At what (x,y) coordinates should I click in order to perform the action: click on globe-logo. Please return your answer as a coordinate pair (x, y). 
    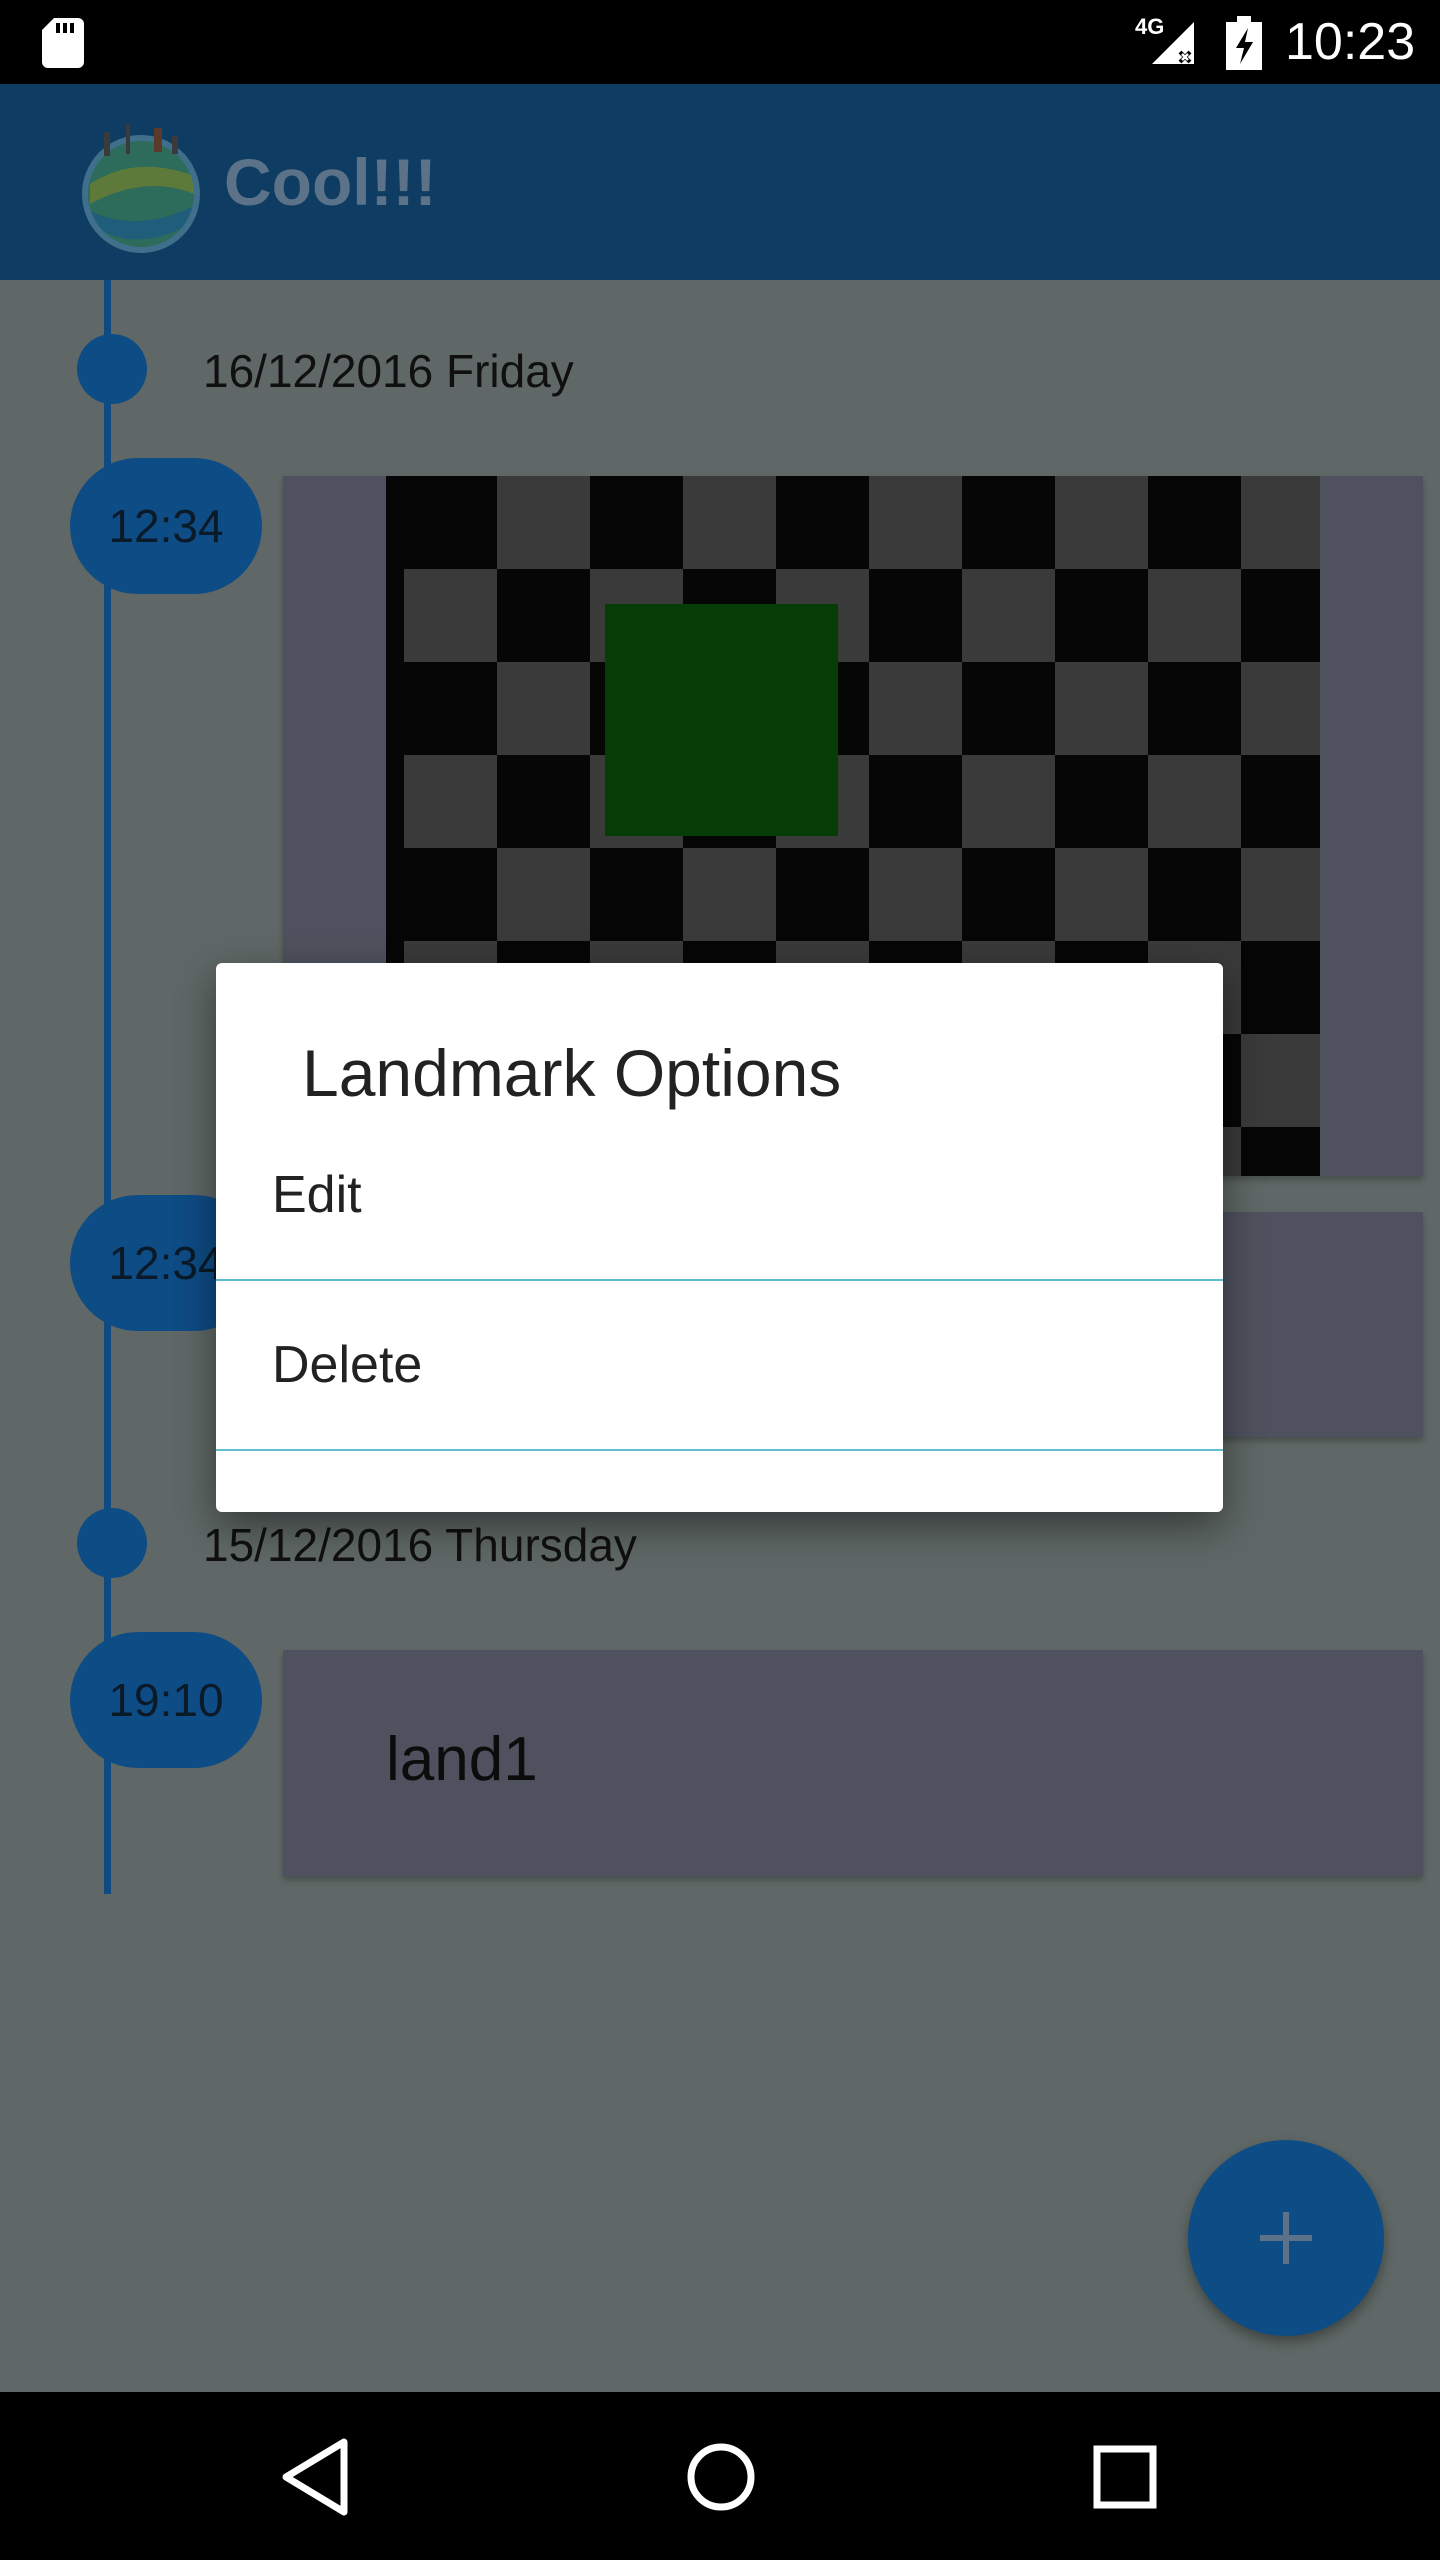
    Looking at the image, I should click on (141, 188).